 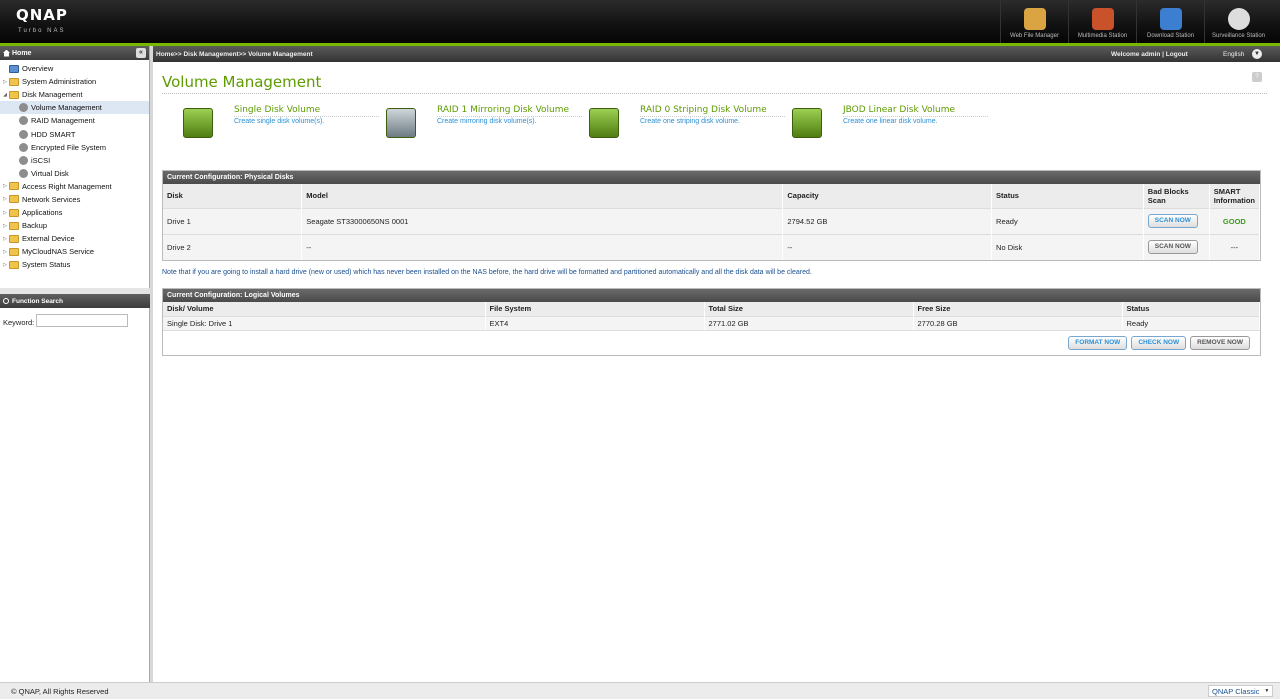 I want to click on keyword-label: Keyword:, so click(x=19, y=322).